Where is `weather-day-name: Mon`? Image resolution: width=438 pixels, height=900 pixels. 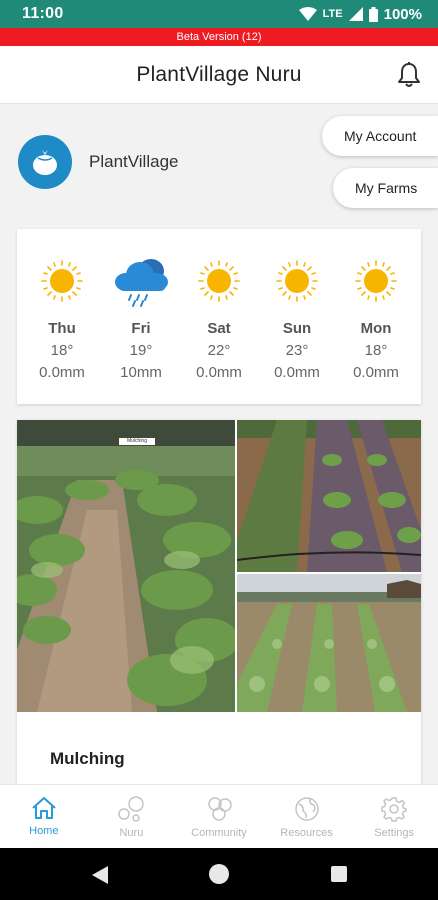 weather-day-name: Mon is located at coordinates (376, 328).